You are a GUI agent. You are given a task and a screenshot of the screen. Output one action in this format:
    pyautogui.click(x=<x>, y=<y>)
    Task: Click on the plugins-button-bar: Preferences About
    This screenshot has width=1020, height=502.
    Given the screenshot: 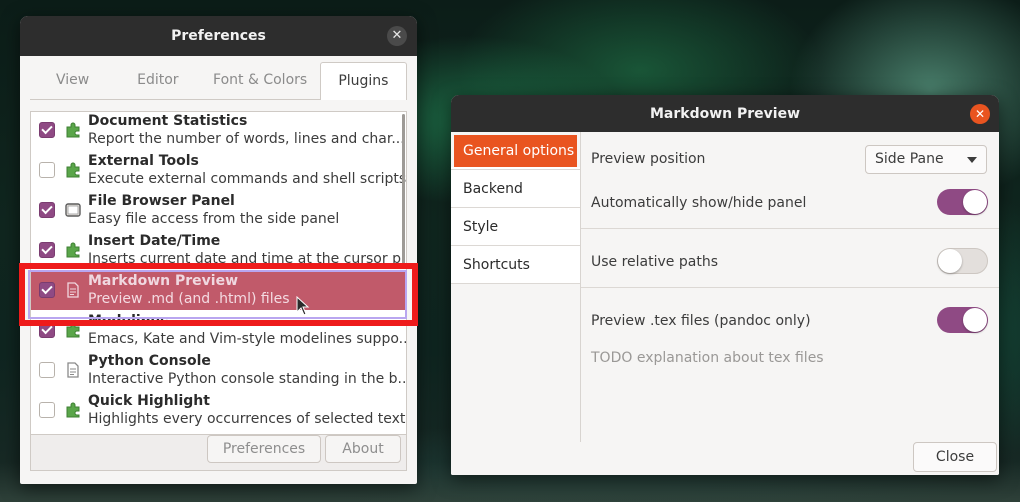 What is the action you would take?
    pyautogui.click(x=218, y=452)
    